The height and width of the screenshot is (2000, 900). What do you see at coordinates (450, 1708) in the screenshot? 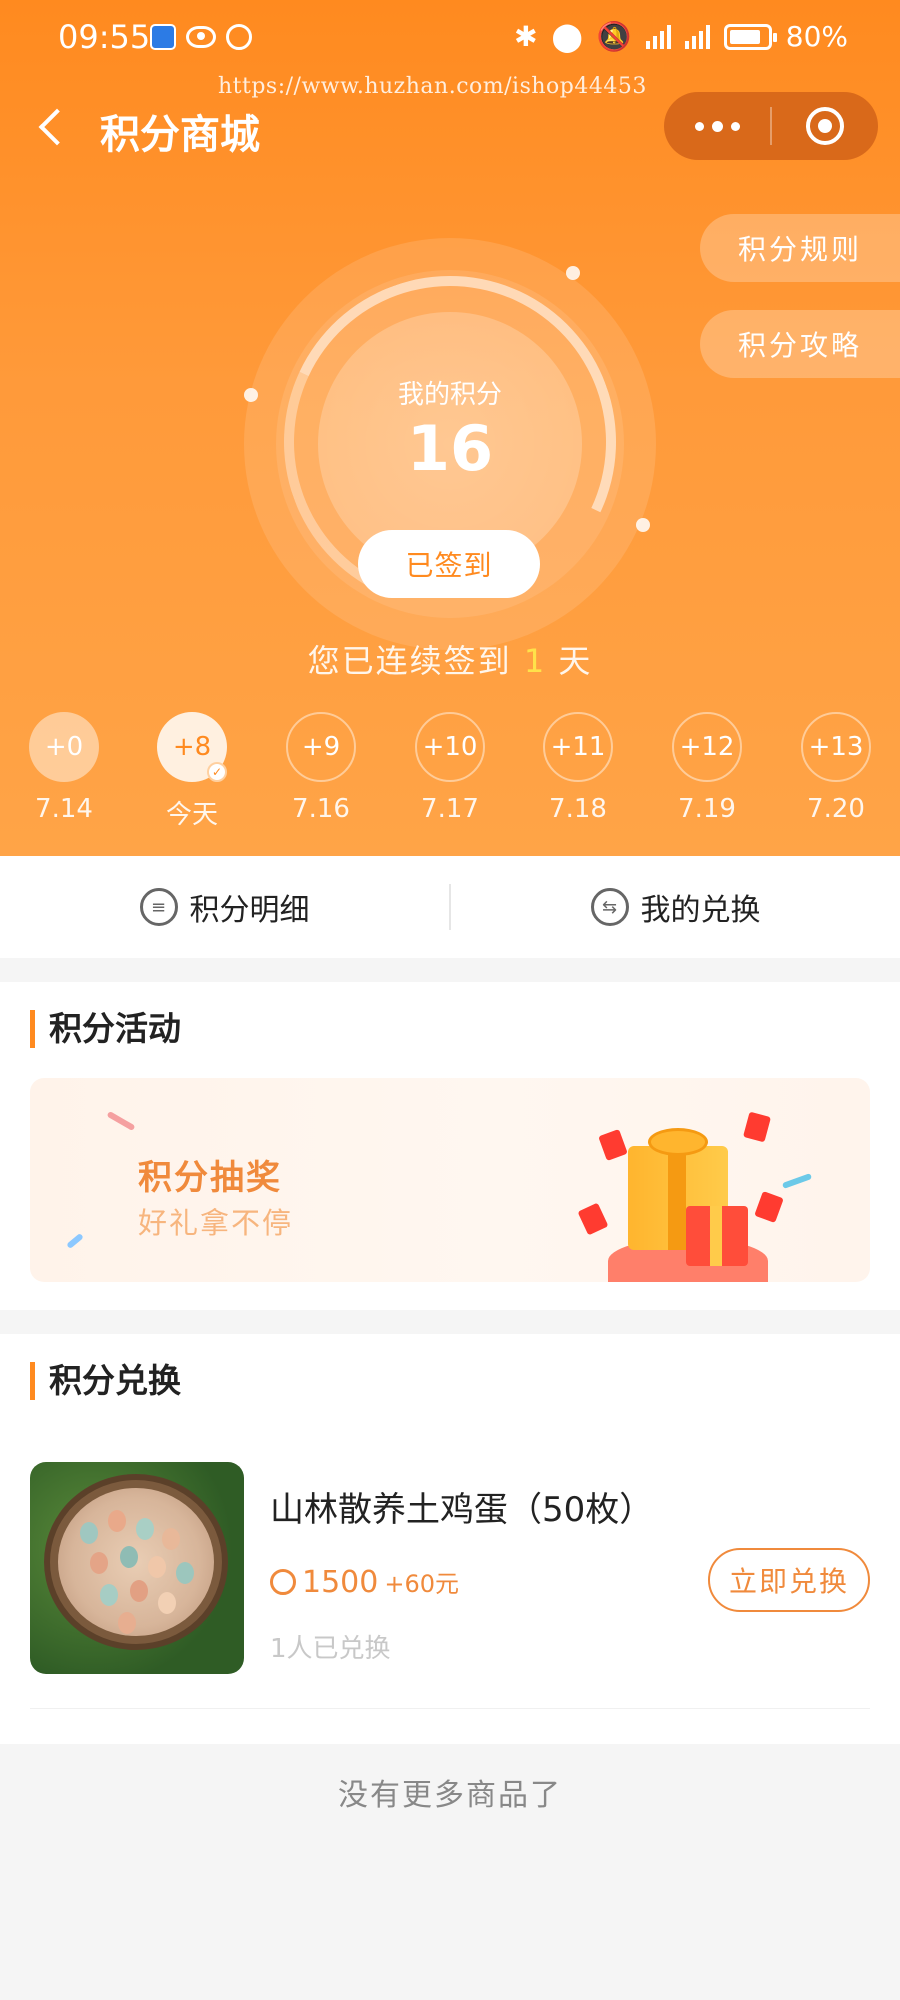
I see `product-divider` at bounding box center [450, 1708].